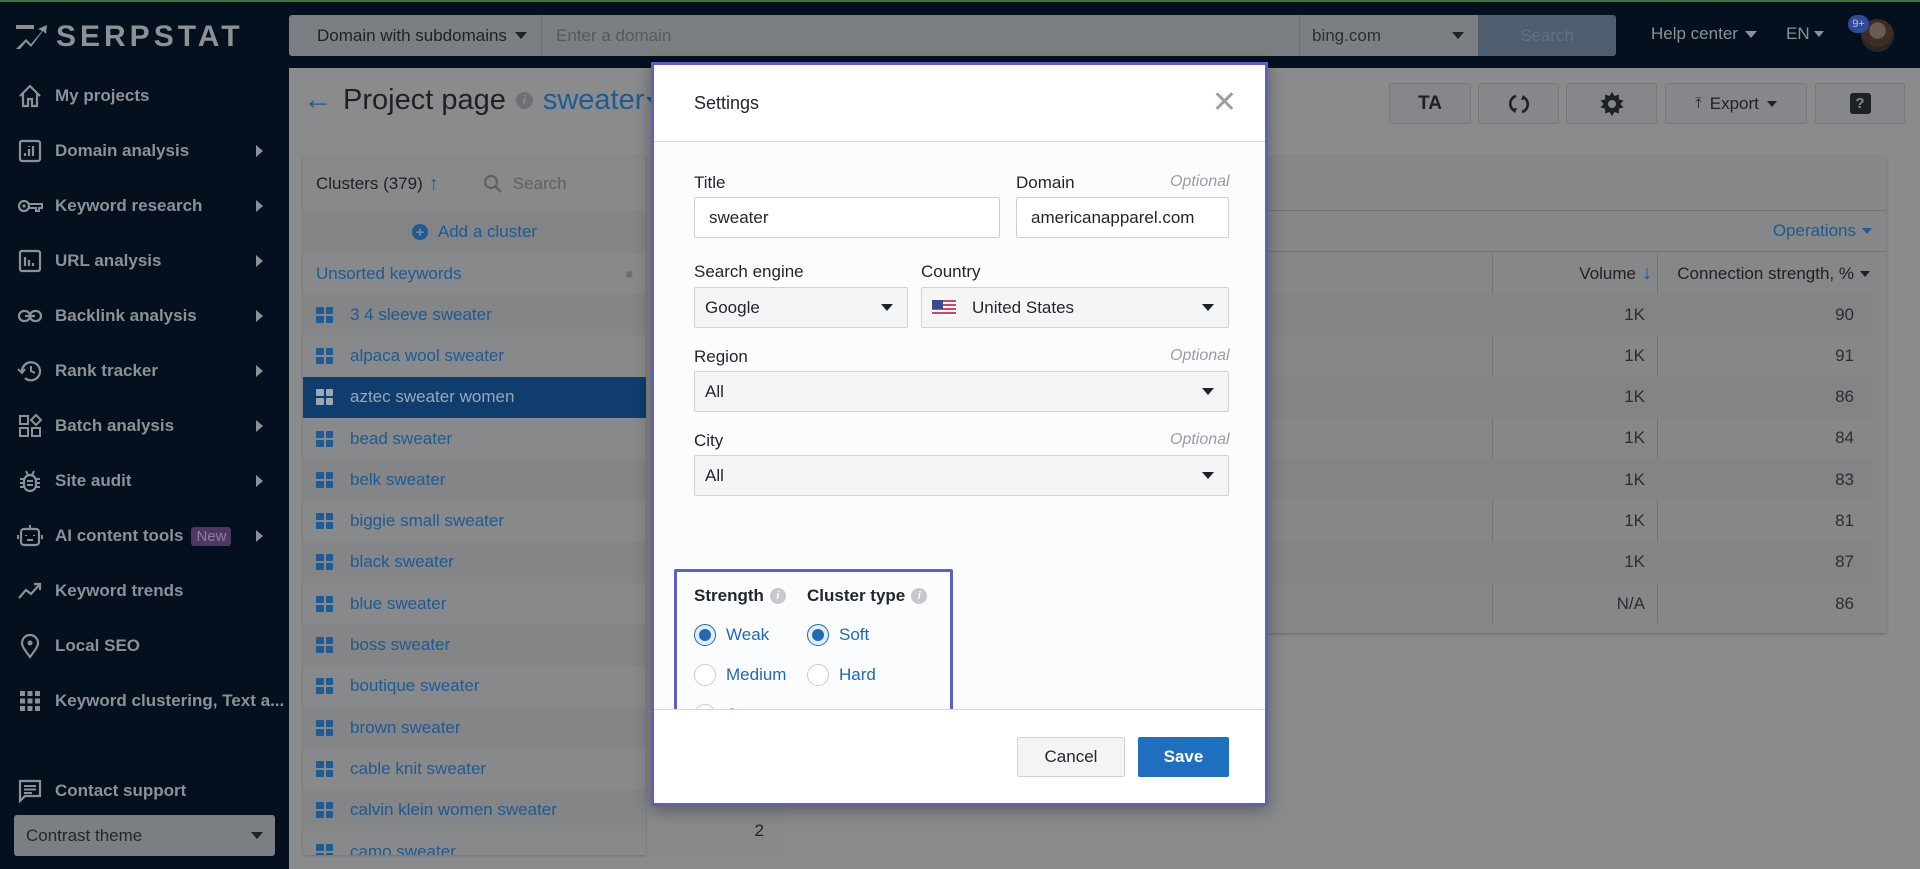 The height and width of the screenshot is (869, 1920). I want to click on sidebar-item-label: Backlink analysis, so click(126, 315).